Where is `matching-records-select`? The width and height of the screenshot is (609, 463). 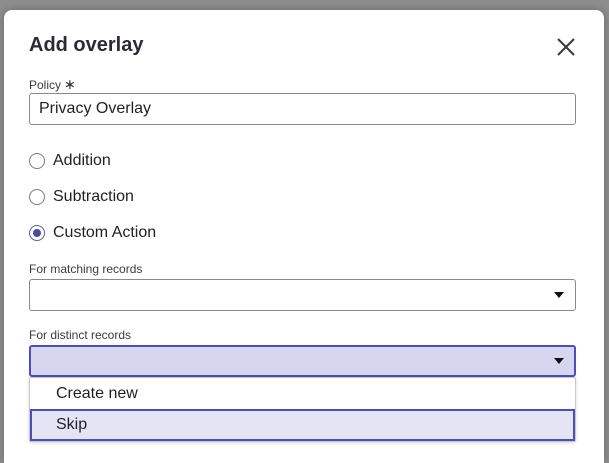
matching-records-select is located at coordinates (302, 295).